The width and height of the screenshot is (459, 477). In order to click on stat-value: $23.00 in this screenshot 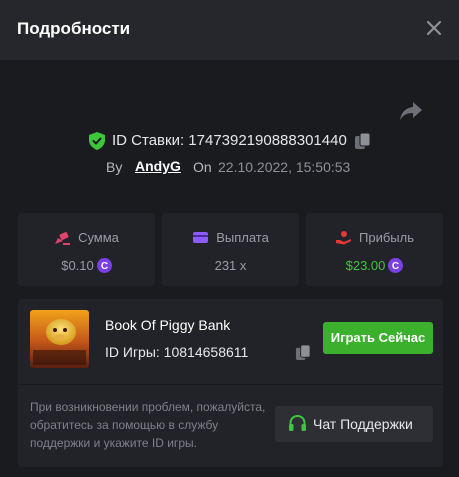, I will do `click(365, 266)`.